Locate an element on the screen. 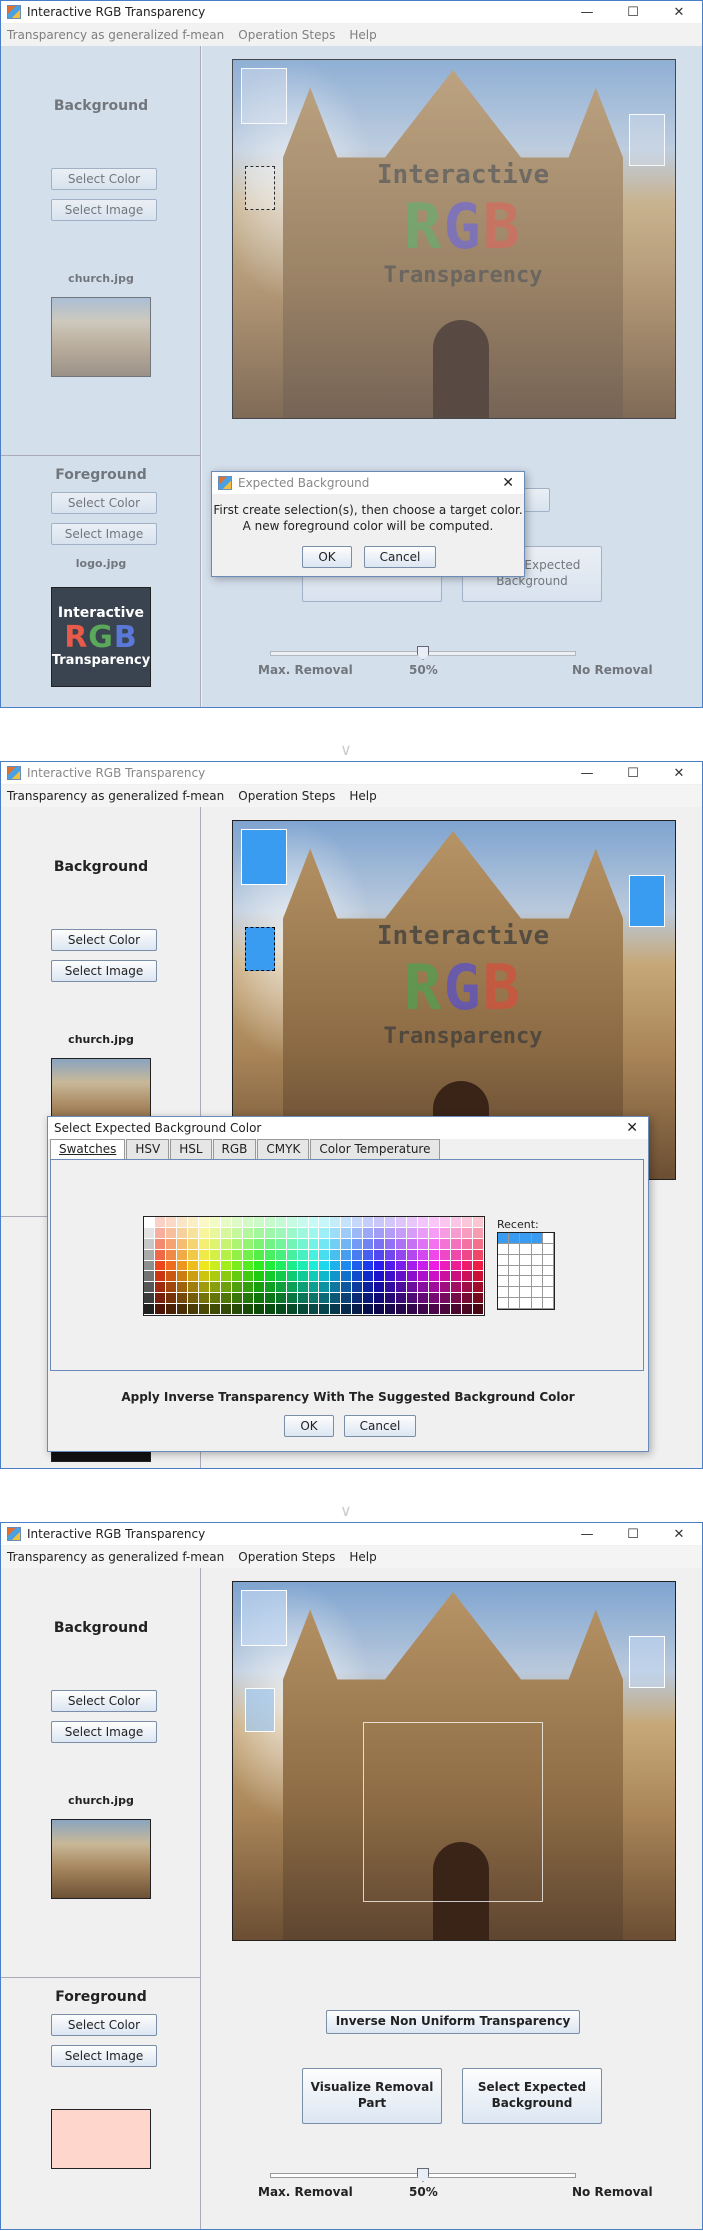  bg-select-image-button: Select Image is located at coordinates (104, 1732).